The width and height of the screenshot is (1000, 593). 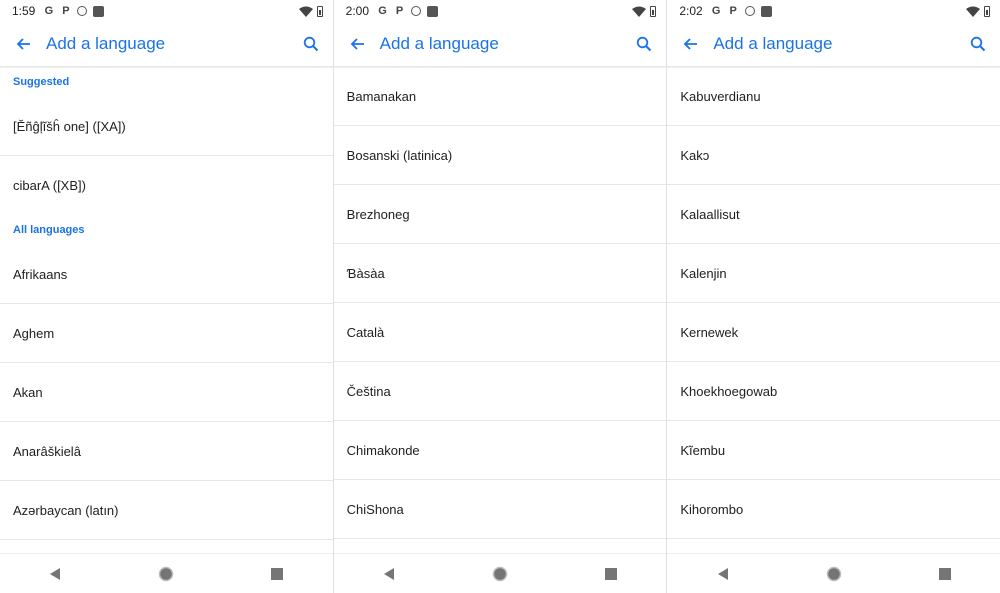 I want to click on list-item: Akan, so click(x=166, y=392).